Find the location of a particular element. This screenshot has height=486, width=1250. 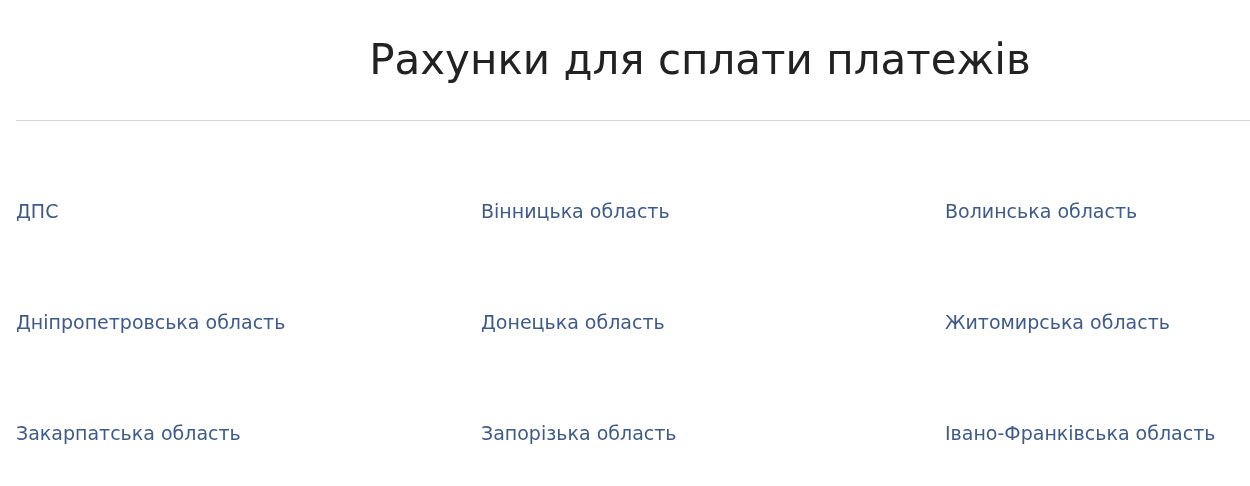

page-title: Рахунки для сплати платежів is located at coordinates (700, 60).